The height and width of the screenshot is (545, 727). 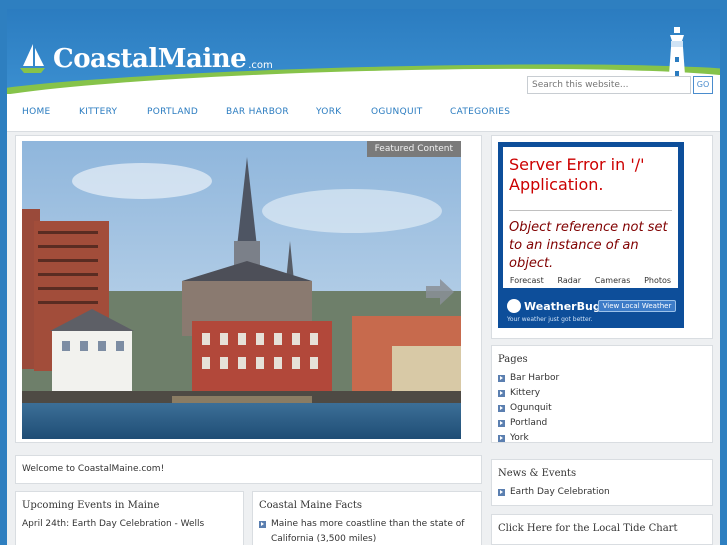 I want to click on list-item: Kittery, so click(x=602, y=393).